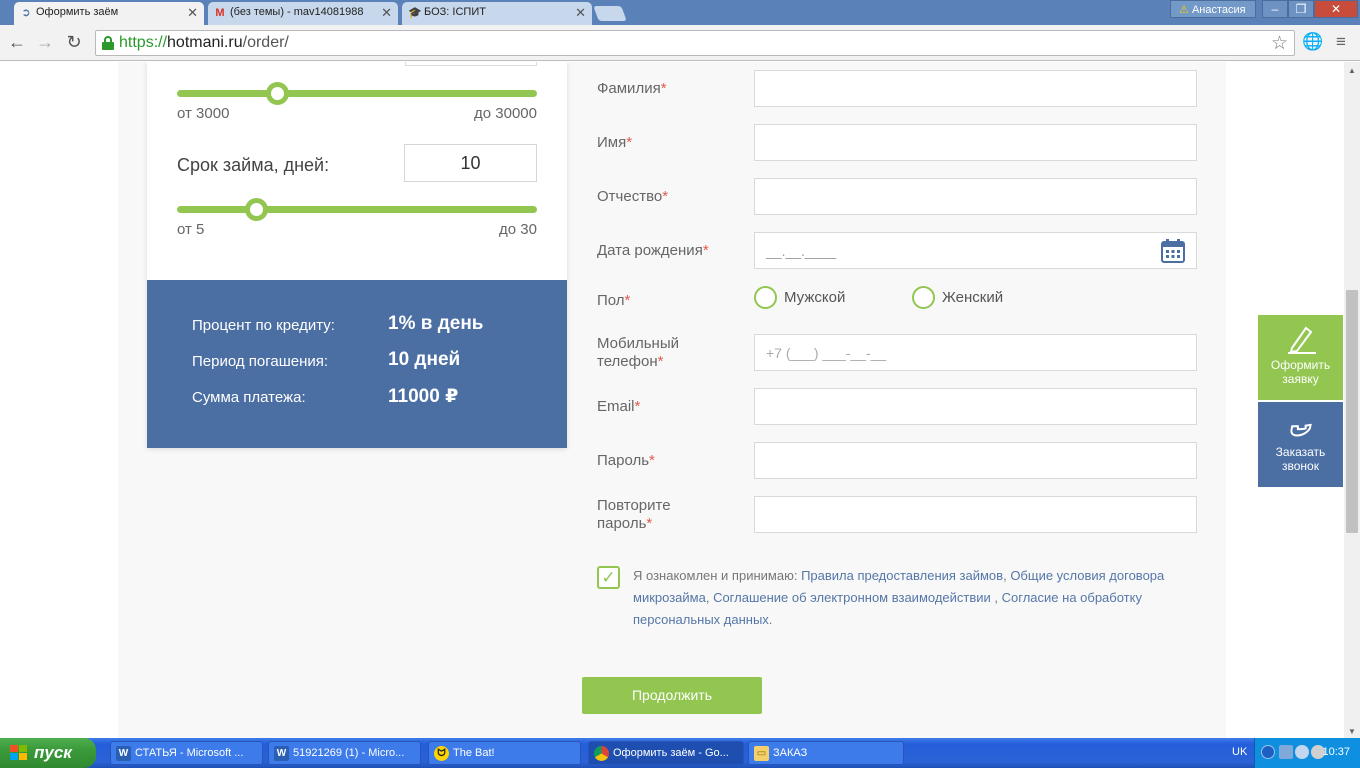 This screenshot has height=768, width=1360. I want to click on agreement-checkbox: ✓, so click(608, 577).